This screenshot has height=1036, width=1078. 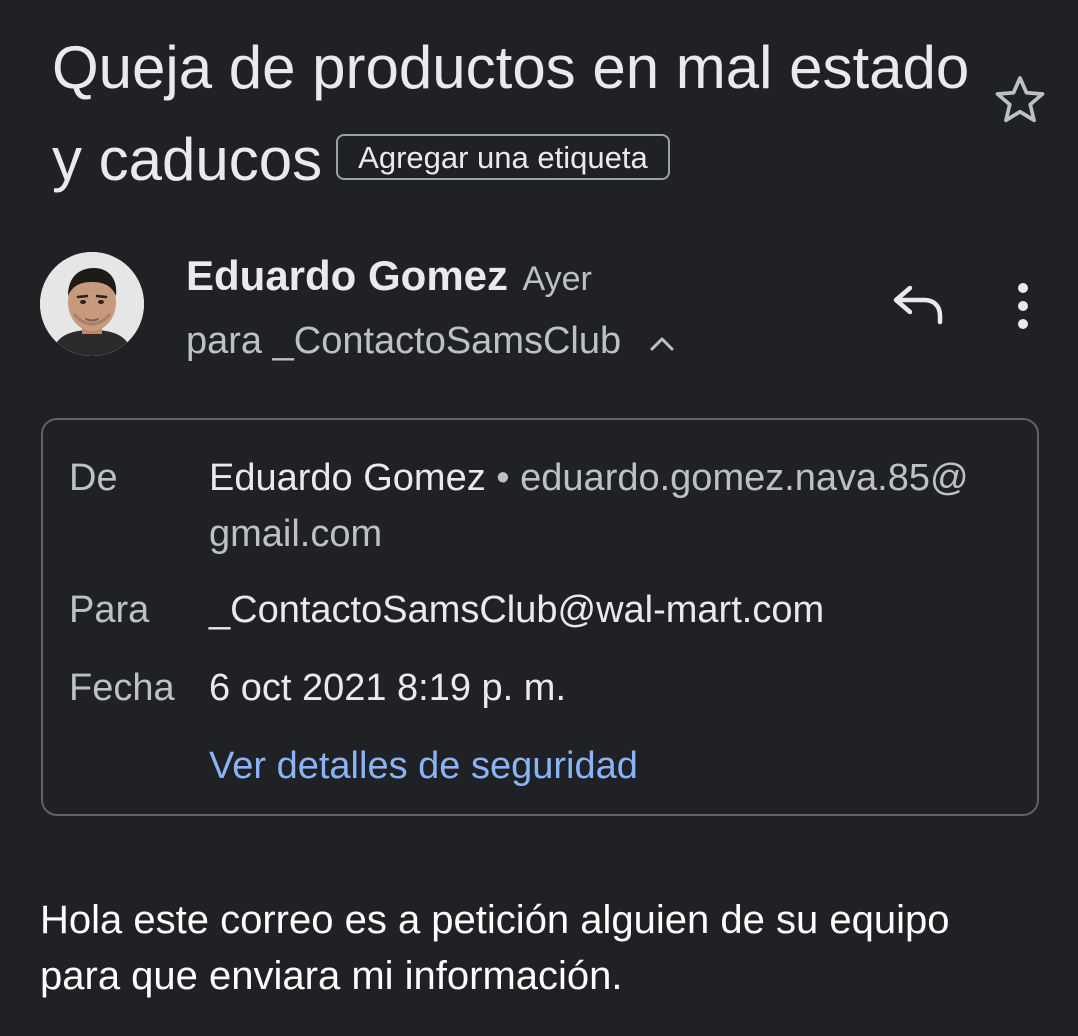 I want to click on add-label-chip: Agregar una etiqueta, so click(x=503, y=157).